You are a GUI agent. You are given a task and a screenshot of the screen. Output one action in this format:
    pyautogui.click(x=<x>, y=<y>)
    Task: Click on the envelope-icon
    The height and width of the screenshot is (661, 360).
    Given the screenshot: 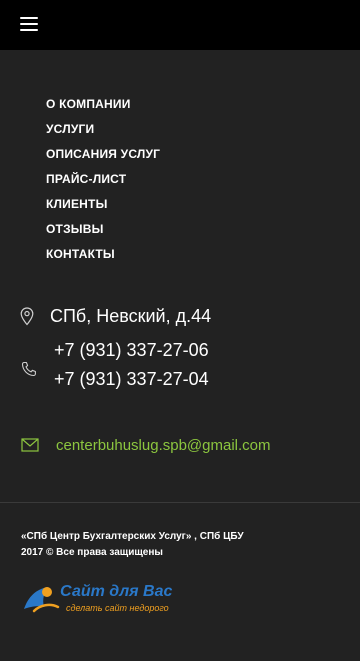 What is the action you would take?
    pyautogui.click(x=30, y=447)
    